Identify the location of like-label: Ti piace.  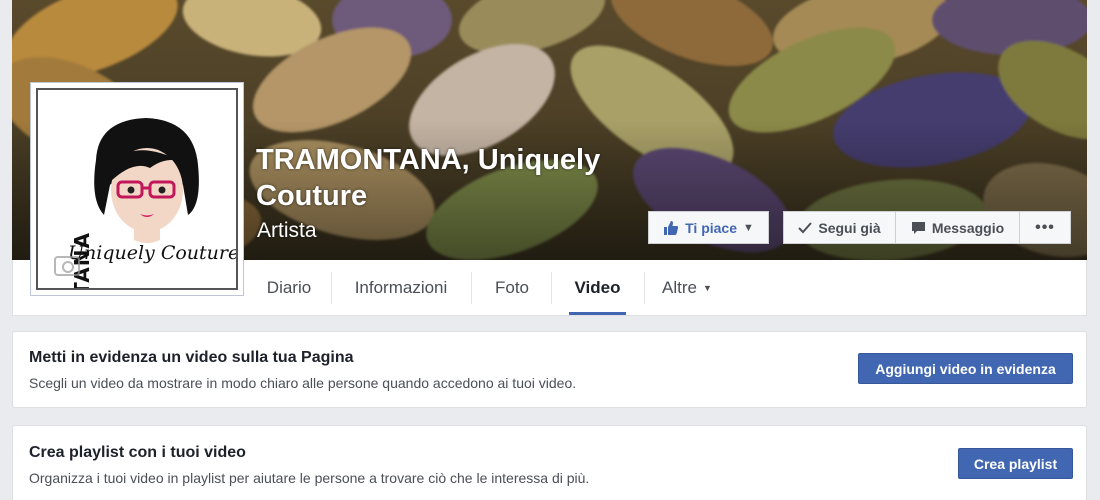
(711, 227).